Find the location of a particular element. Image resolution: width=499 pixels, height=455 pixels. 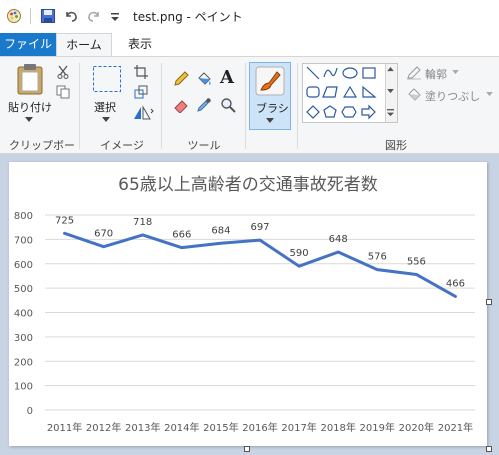

x-tick-label: 2021年 is located at coordinates (455, 427).